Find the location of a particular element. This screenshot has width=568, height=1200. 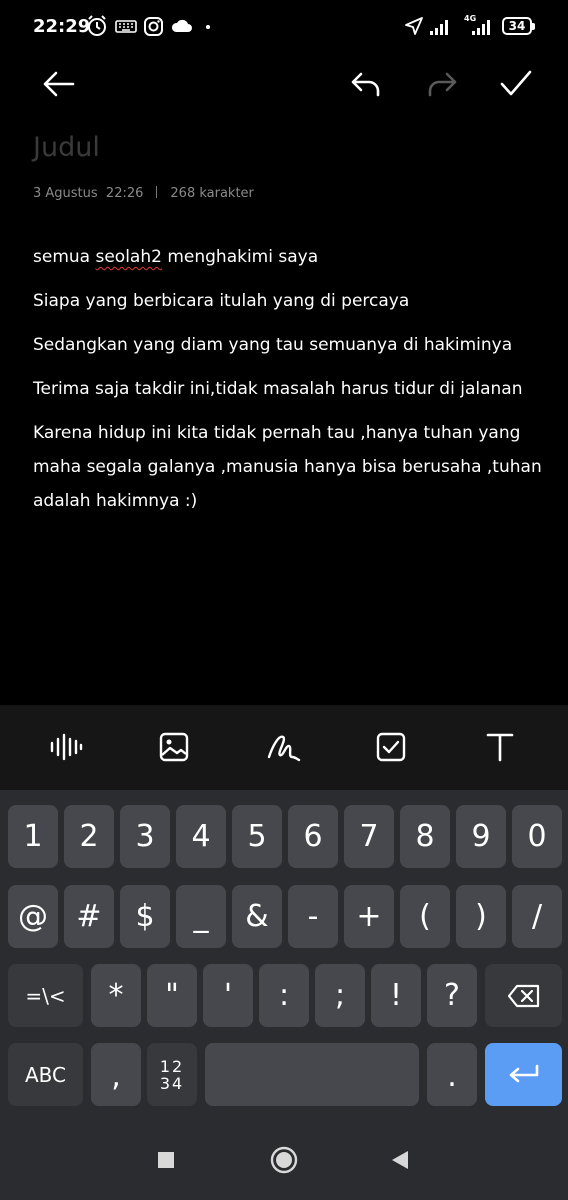

battery-icon: 34 is located at coordinates (518, 26).